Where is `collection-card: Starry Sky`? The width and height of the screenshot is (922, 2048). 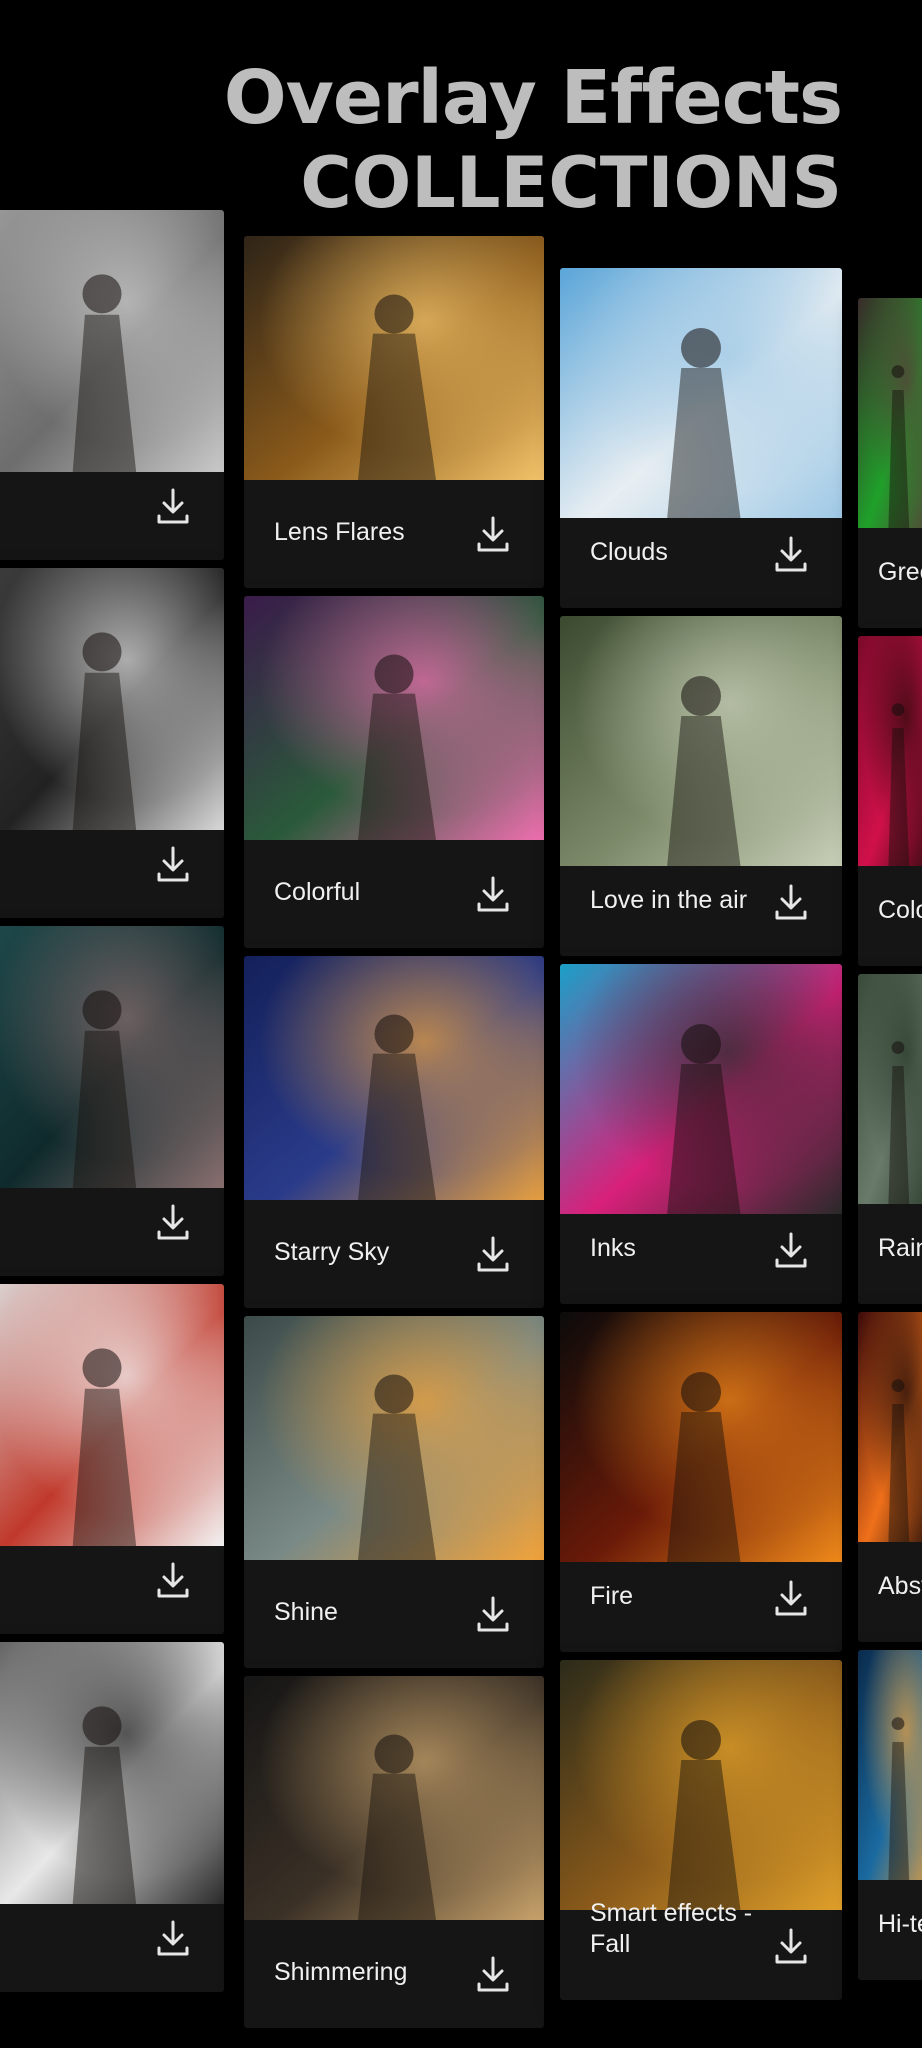
collection-card: Starry Sky is located at coordinates (394, 1132).